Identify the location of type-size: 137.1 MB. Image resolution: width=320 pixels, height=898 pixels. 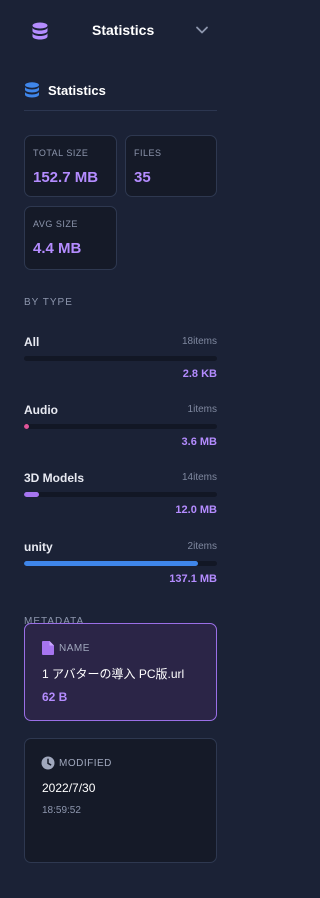
(193, 579).